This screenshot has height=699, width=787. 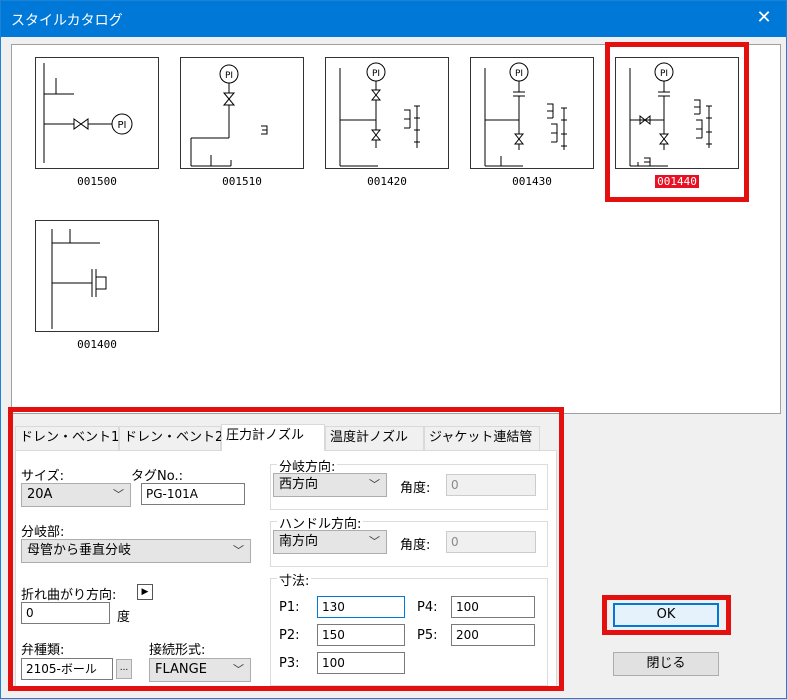 What do you see at coordinates (361, 607) in the screenshot?
I see `p1-input: 130` at bounding box center [361, 607].